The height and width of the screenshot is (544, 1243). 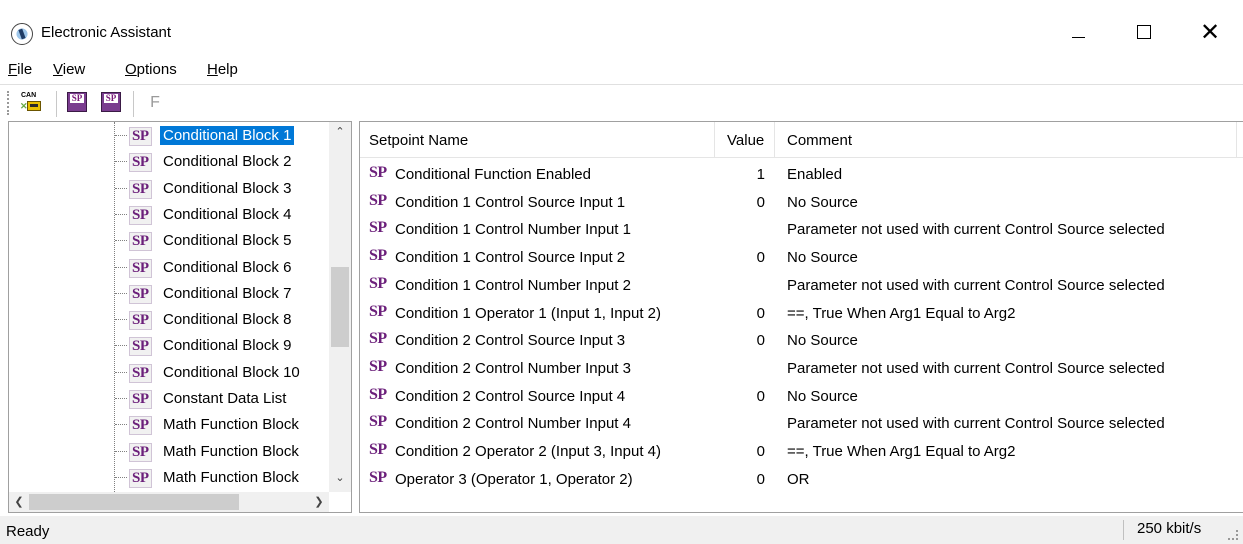 I want to click on tree-item-label: Conditional Block 1, so click(x=227, y=135).